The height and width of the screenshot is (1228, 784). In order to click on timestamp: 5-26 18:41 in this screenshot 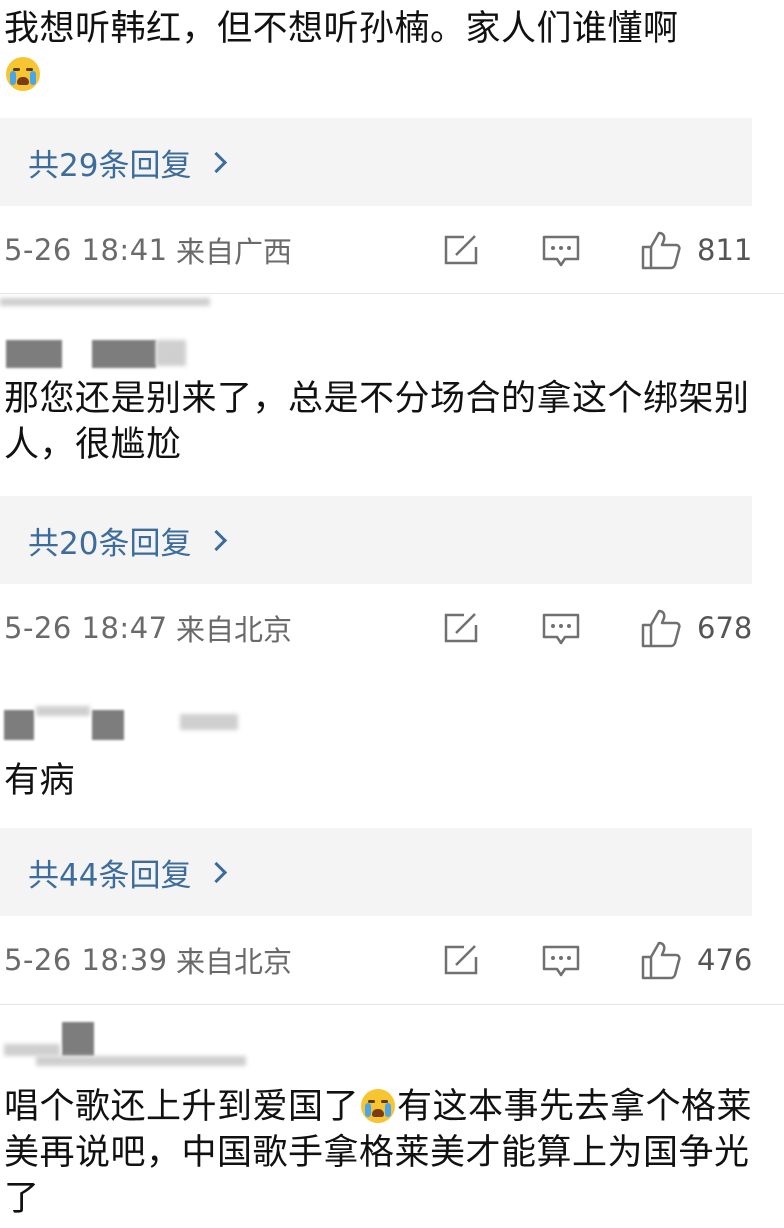, I will do `click(86, 250)`.